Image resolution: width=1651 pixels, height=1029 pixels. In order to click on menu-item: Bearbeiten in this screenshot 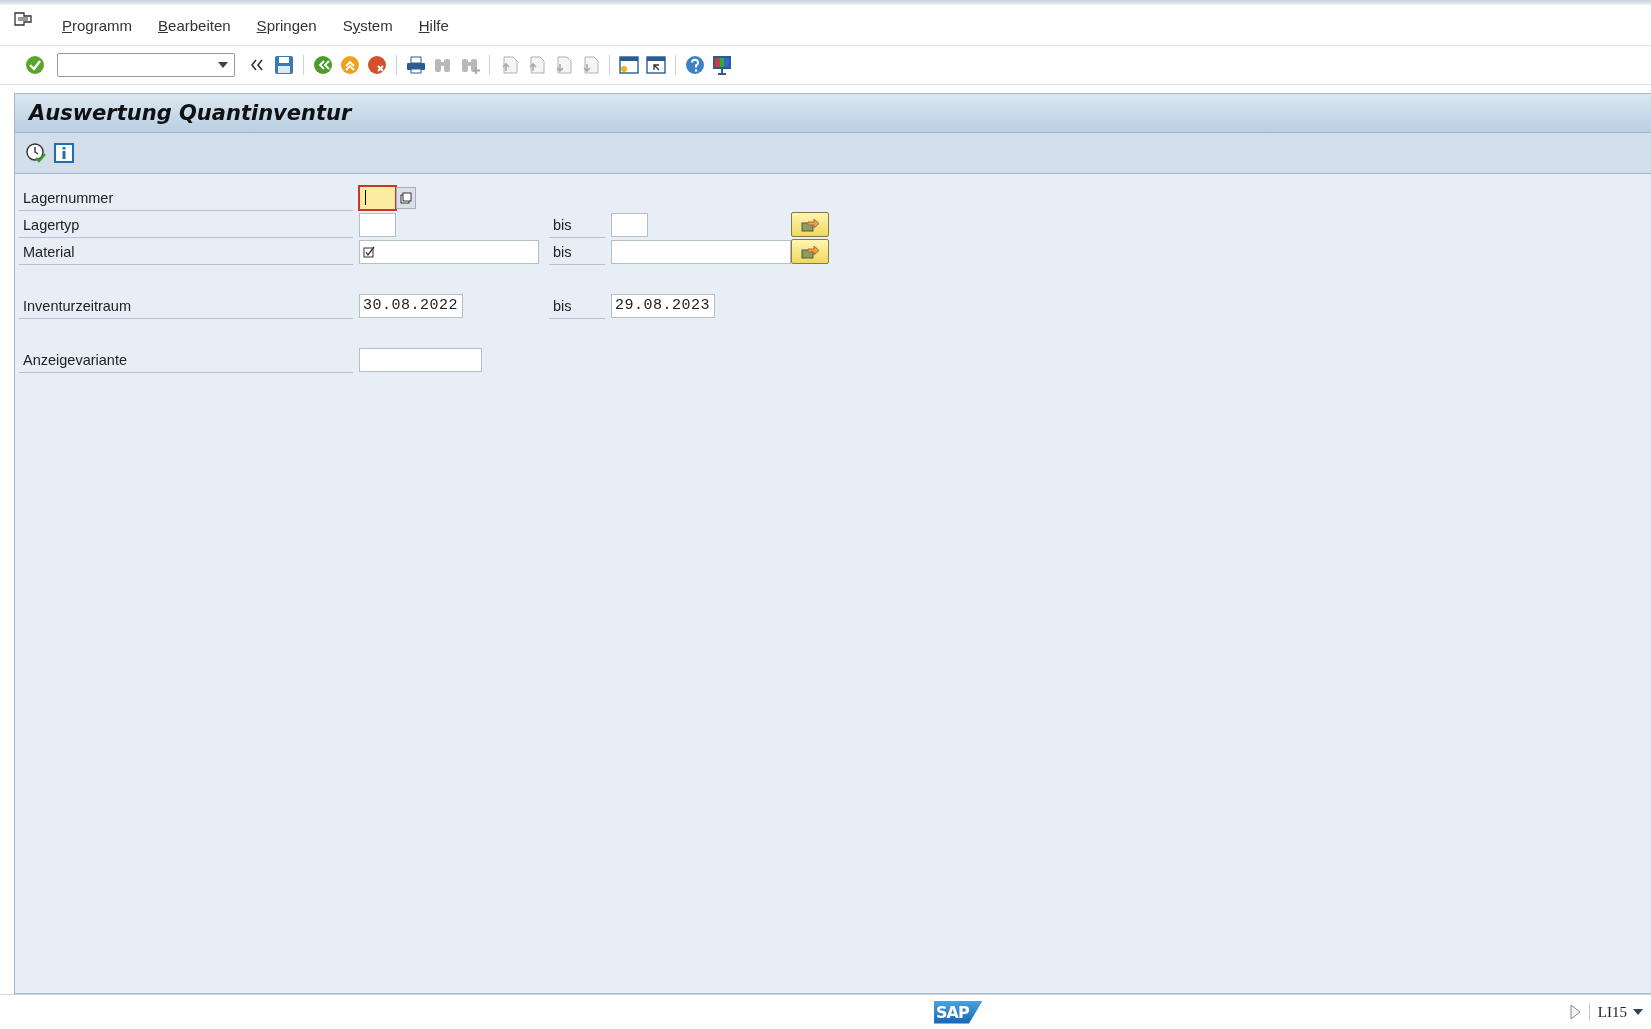, I will do `click(194, 25)`.